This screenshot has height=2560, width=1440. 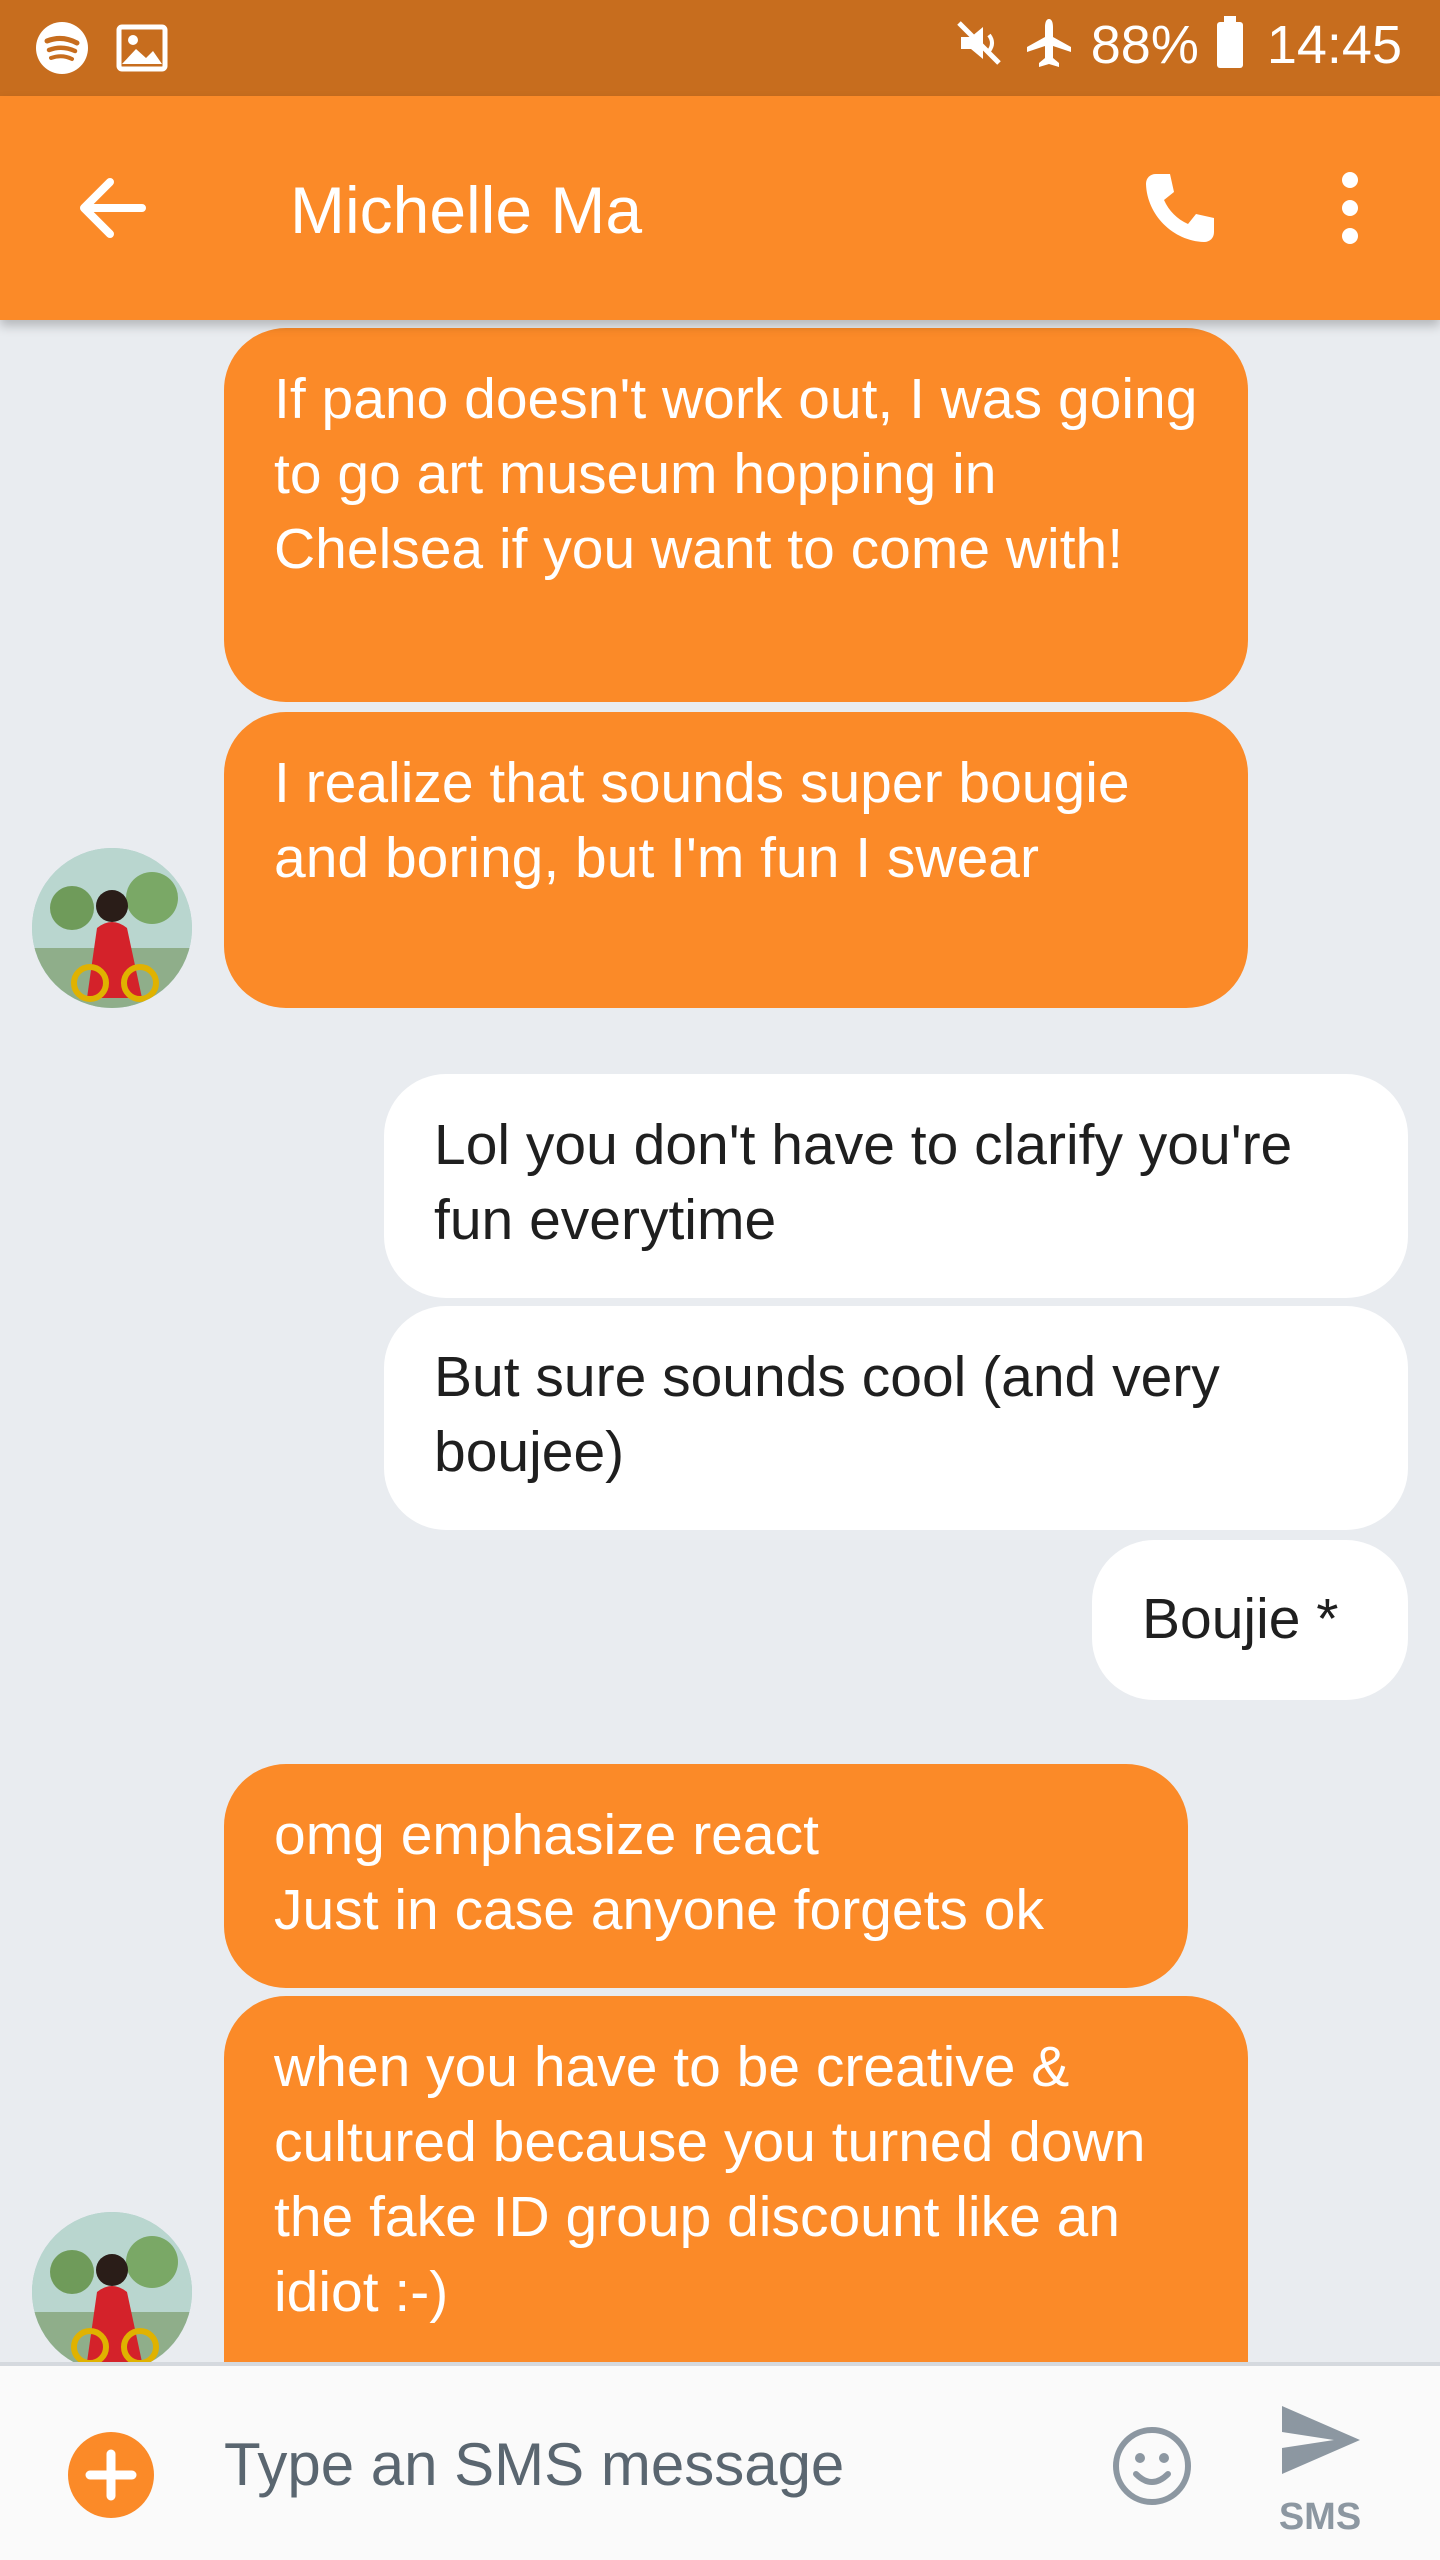 What do you see at coordinates (1180, 208) in the screenshot?
I see `phone-icon` at bounding box center [1180, 208].